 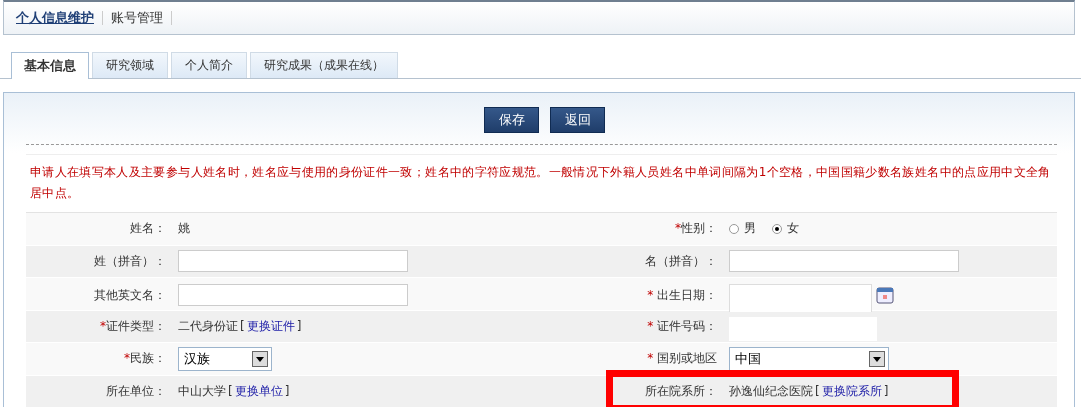 What do you see at coordinates (145, 359) in the screenshot?
I see `field-label: *民族：` at bounding box center [145, 359].